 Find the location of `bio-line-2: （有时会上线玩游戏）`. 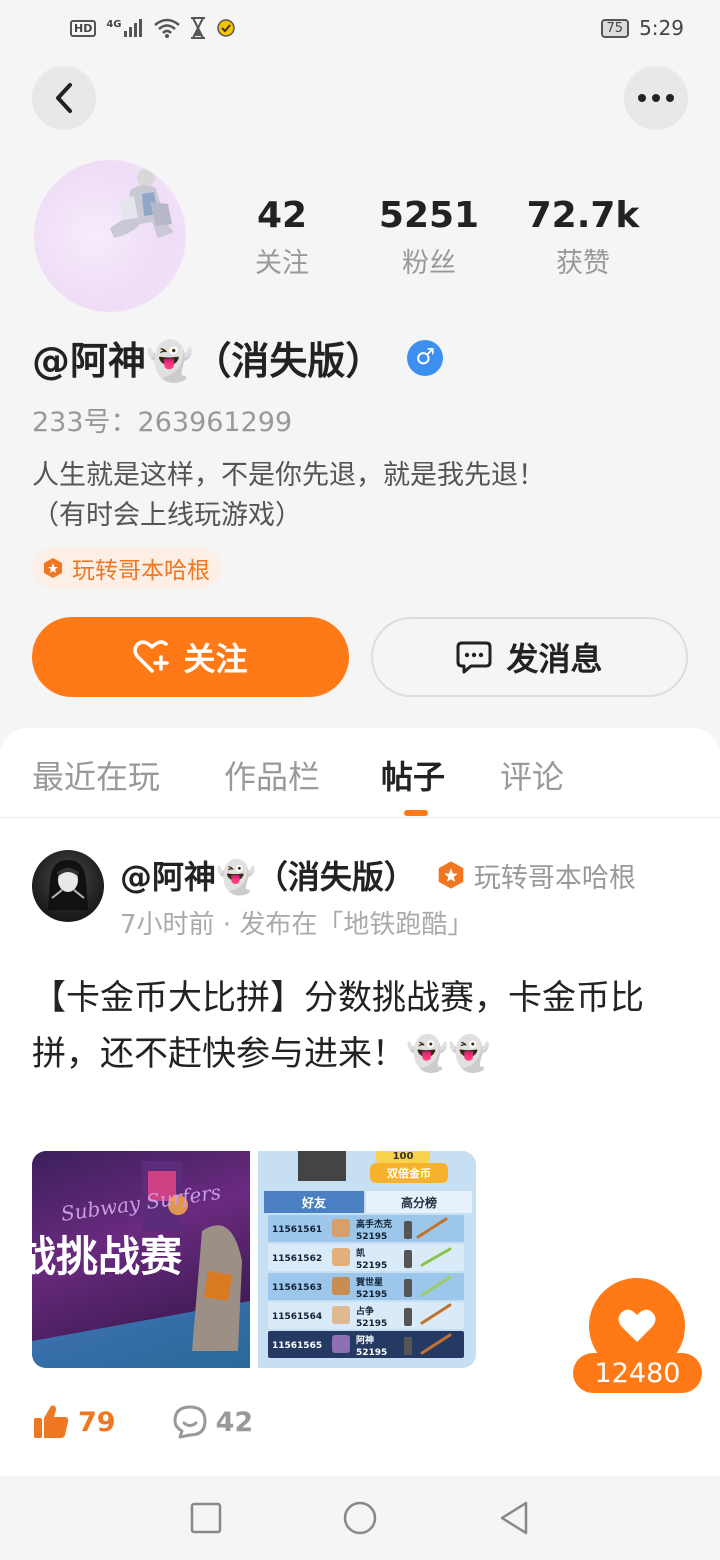

bio-line-2: （有时会上线玩游戏） is located at coordinates (167, 515).